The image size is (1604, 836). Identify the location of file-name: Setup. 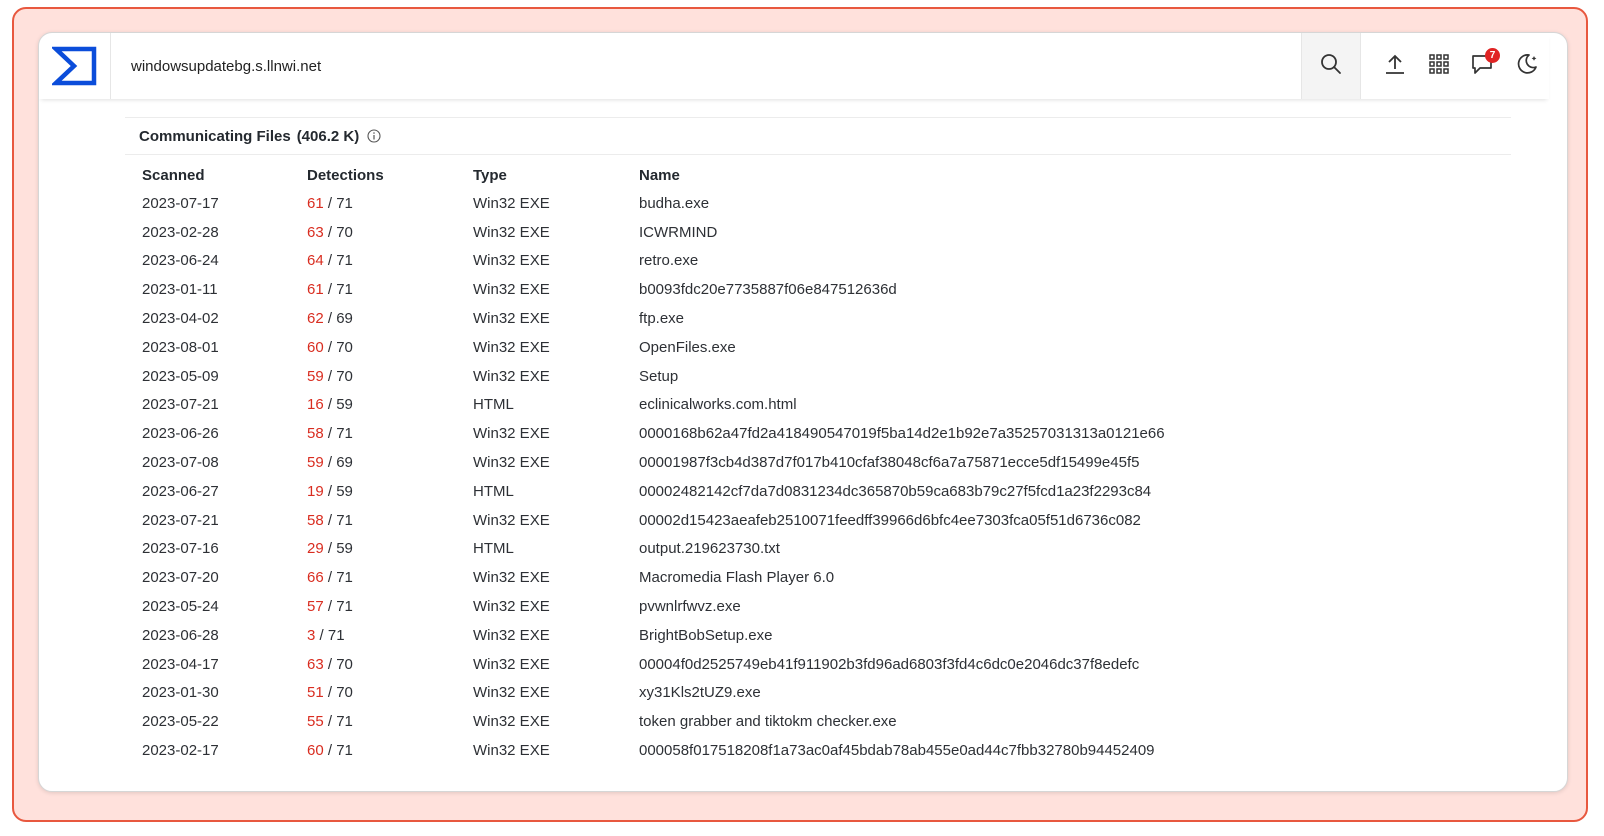
(1074, 376).